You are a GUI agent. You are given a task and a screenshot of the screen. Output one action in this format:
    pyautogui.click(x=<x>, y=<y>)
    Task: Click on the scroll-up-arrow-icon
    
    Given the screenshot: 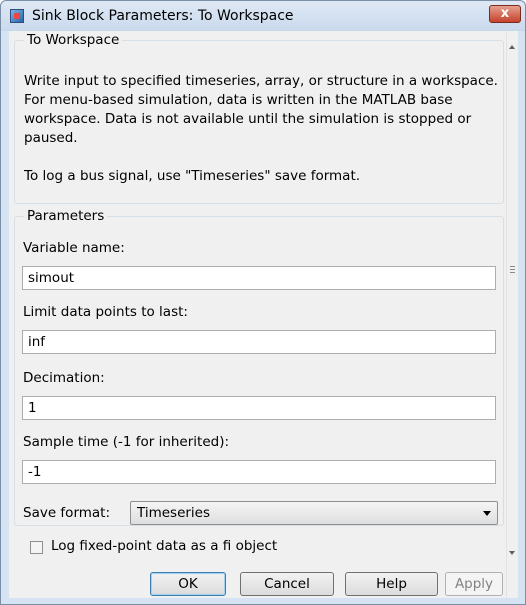 What is the action you would take?
    pyautogui.click(x=512, y=47)
    